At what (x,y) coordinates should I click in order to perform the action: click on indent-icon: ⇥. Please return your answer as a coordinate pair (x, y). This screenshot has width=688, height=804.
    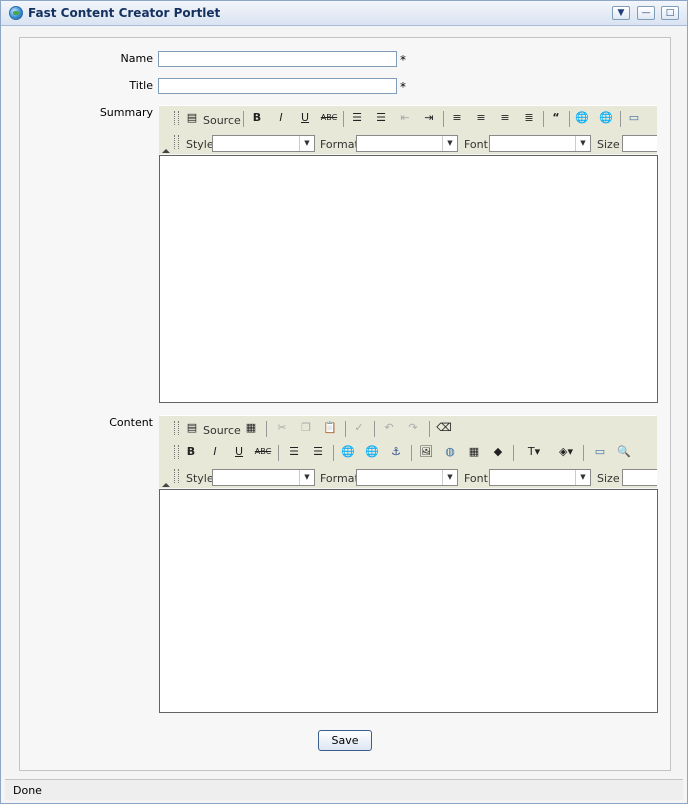
    Looking at the image, I should click on (429, 118).